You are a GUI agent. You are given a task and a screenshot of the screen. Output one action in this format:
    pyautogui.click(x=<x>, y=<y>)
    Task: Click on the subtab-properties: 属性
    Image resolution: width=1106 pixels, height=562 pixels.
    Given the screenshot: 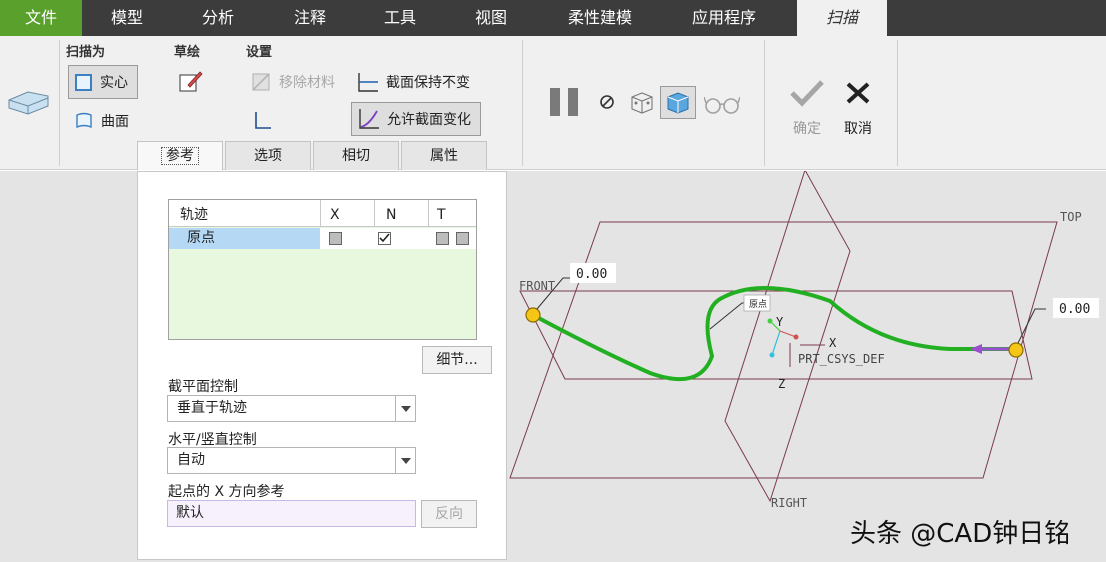 What is the action you would take?
    pyautogui.click(x=444, y=155)
    